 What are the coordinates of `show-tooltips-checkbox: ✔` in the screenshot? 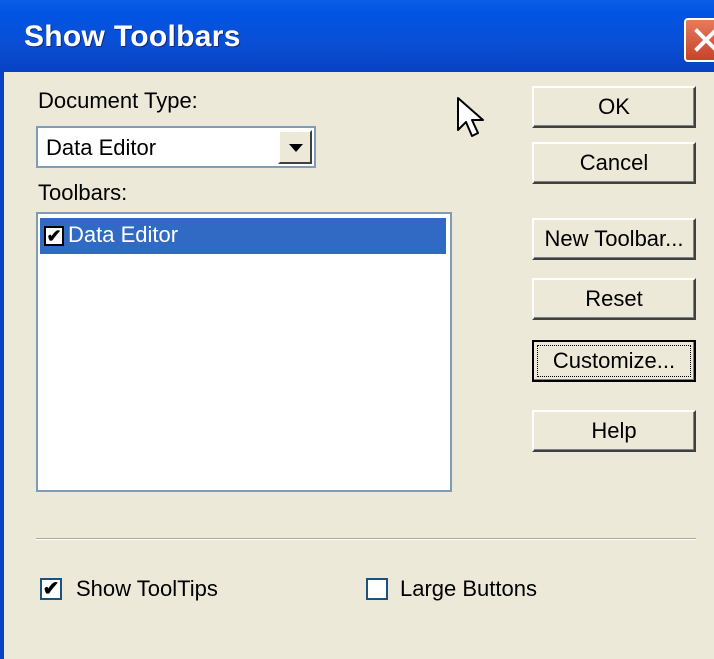 It's located at (51, 589).